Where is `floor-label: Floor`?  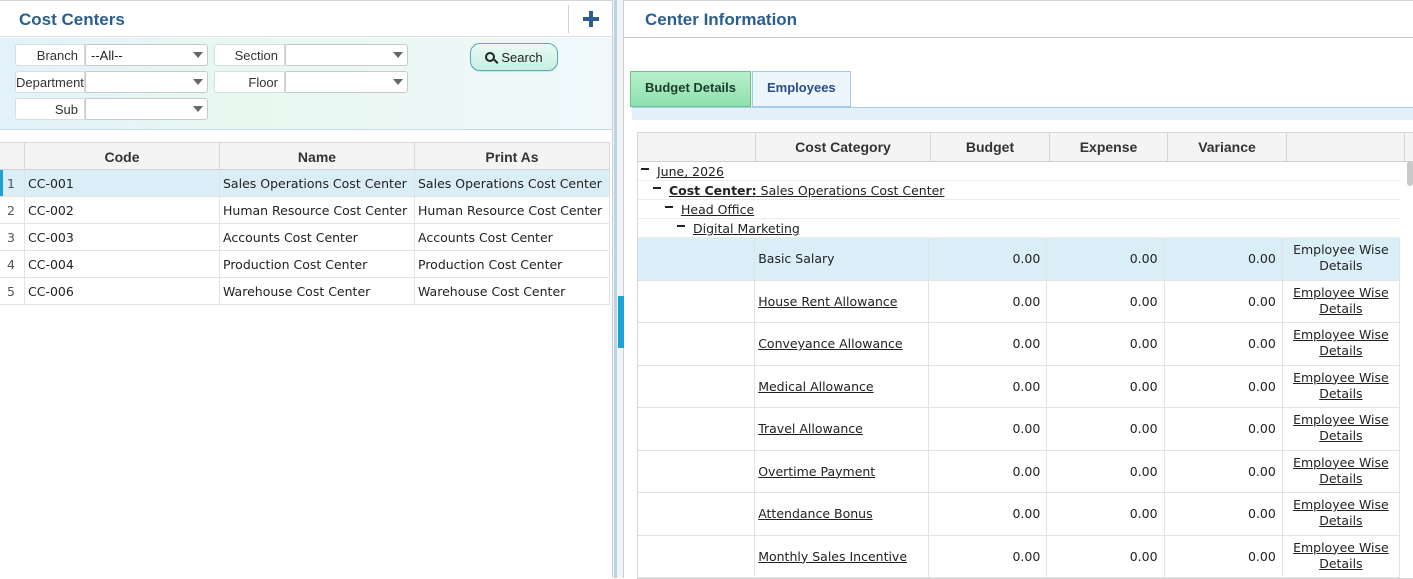 floor-label: Floor is located at coordinates (249, 82).